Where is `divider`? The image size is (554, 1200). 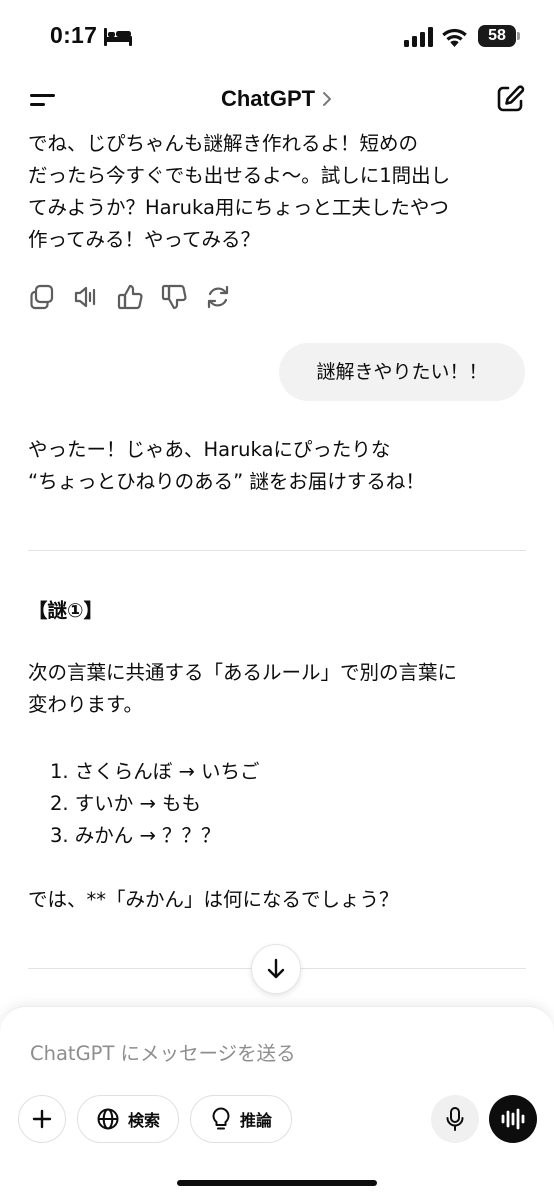 divider is located at coordinates (277, 550).